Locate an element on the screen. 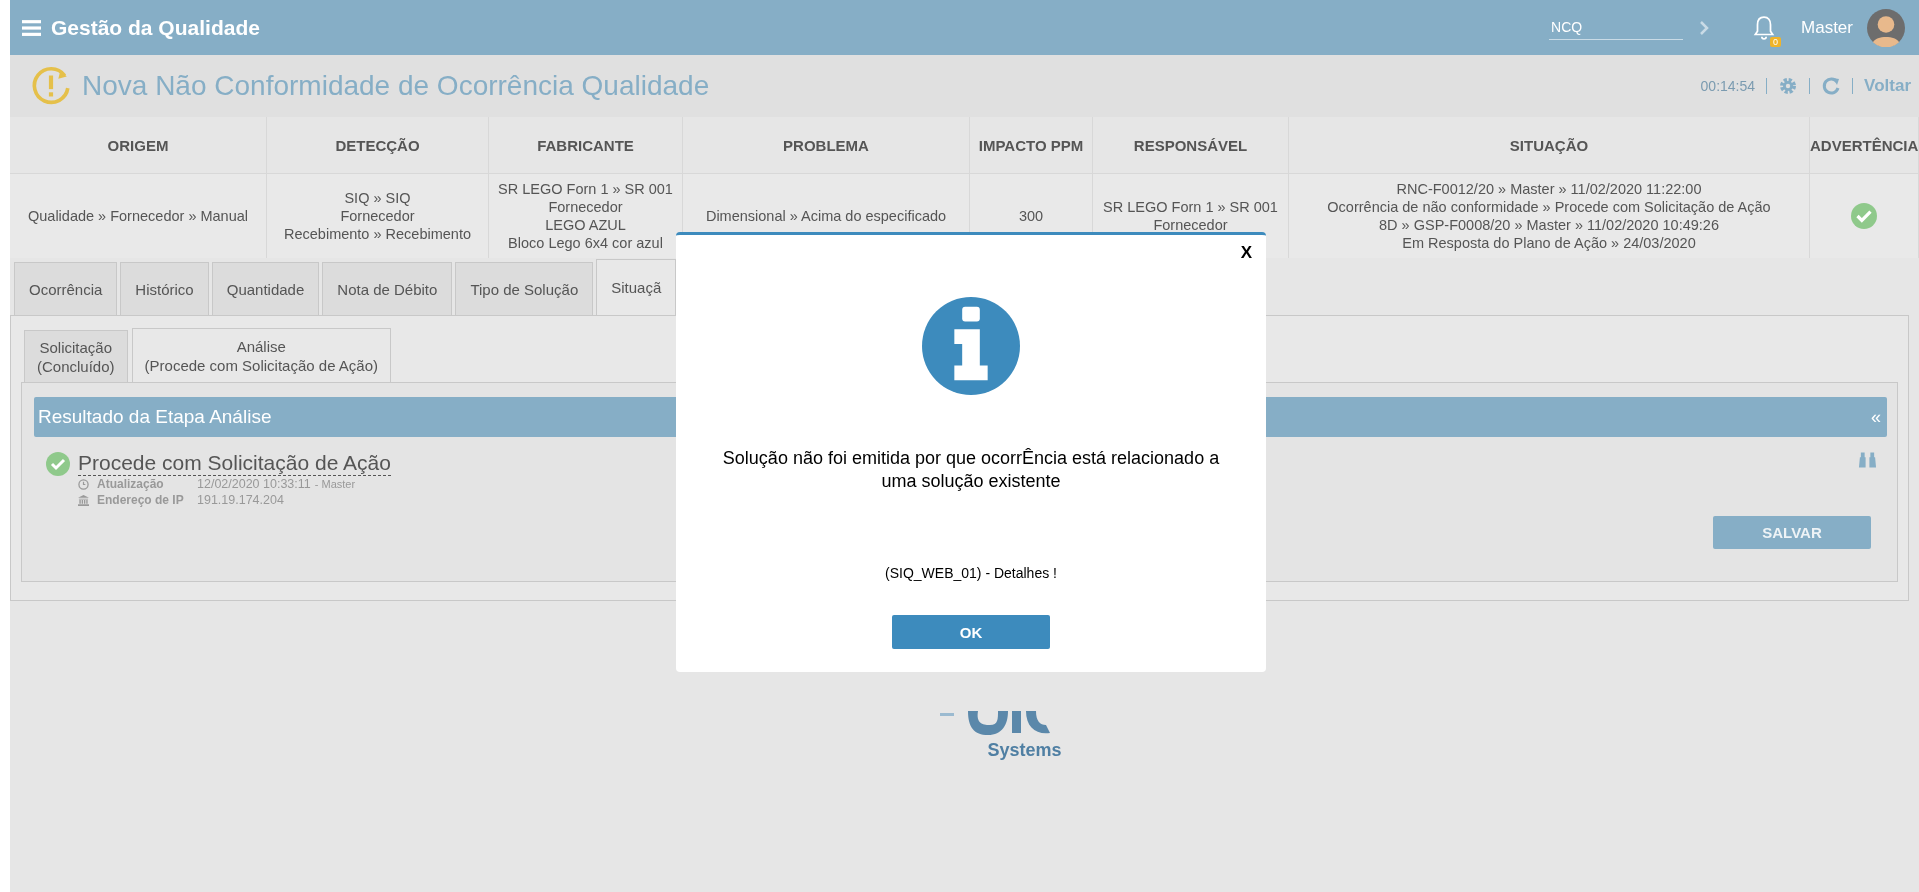 The height and width of the screenshot is (892, 1919). tab: Histórico is located at coordinates (164, 288).